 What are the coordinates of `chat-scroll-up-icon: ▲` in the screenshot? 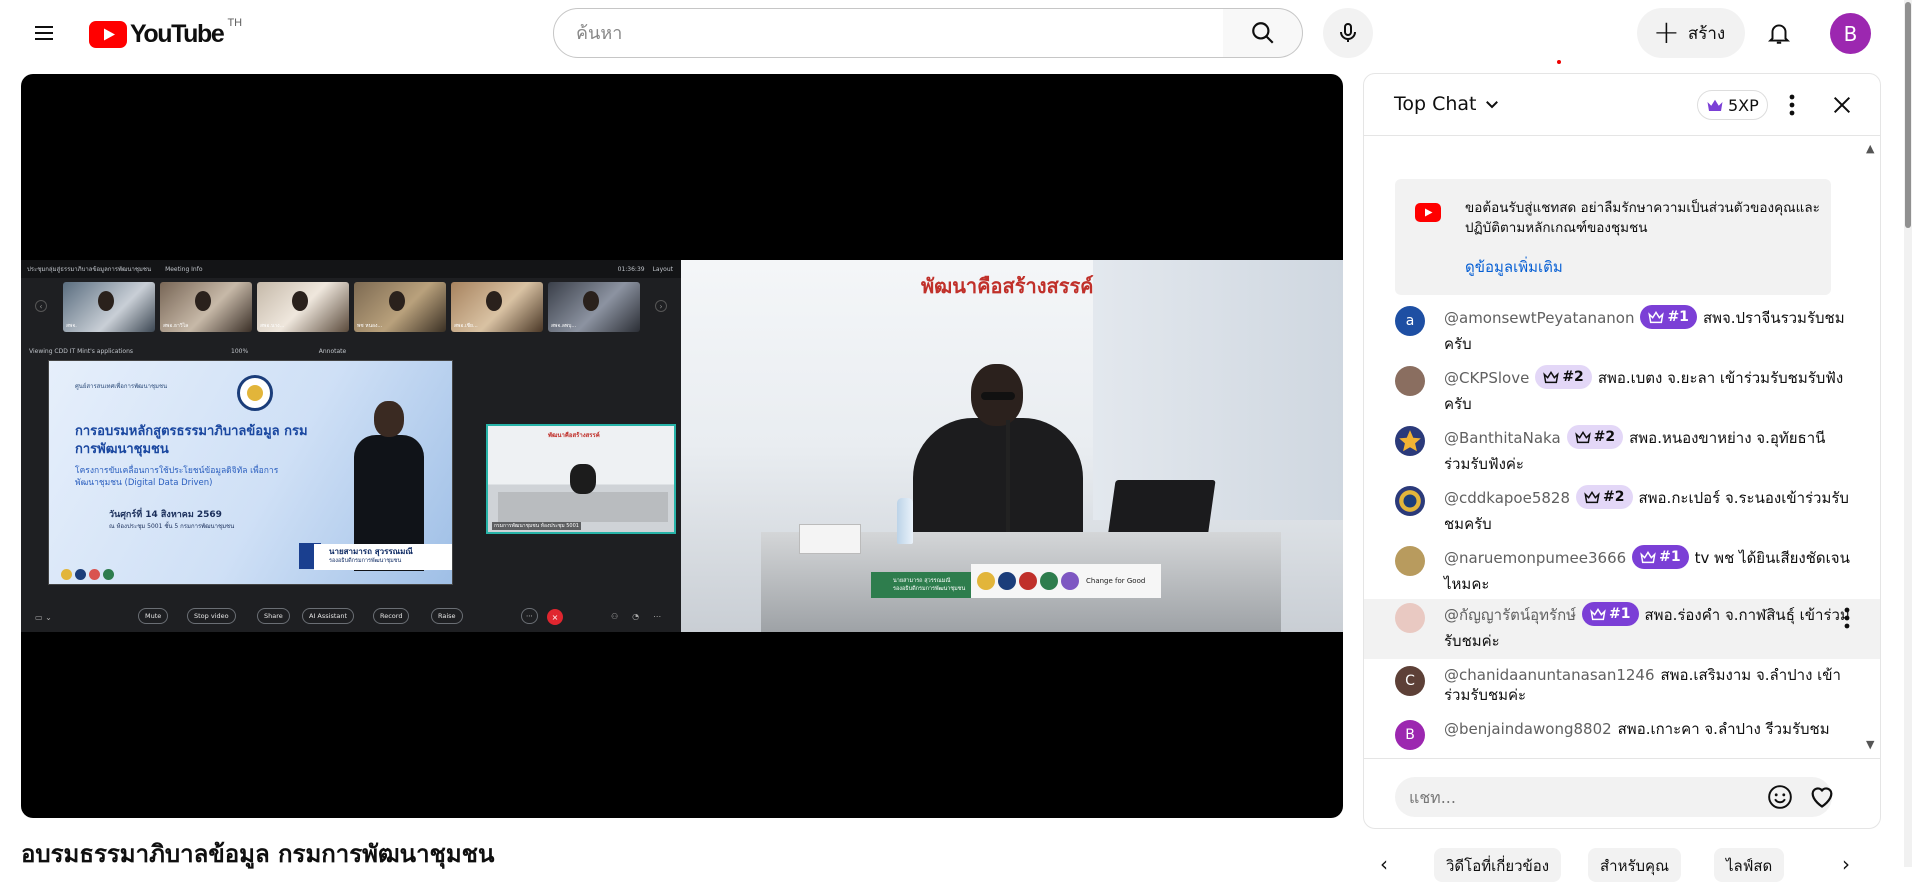 It's located at (1870, 148).